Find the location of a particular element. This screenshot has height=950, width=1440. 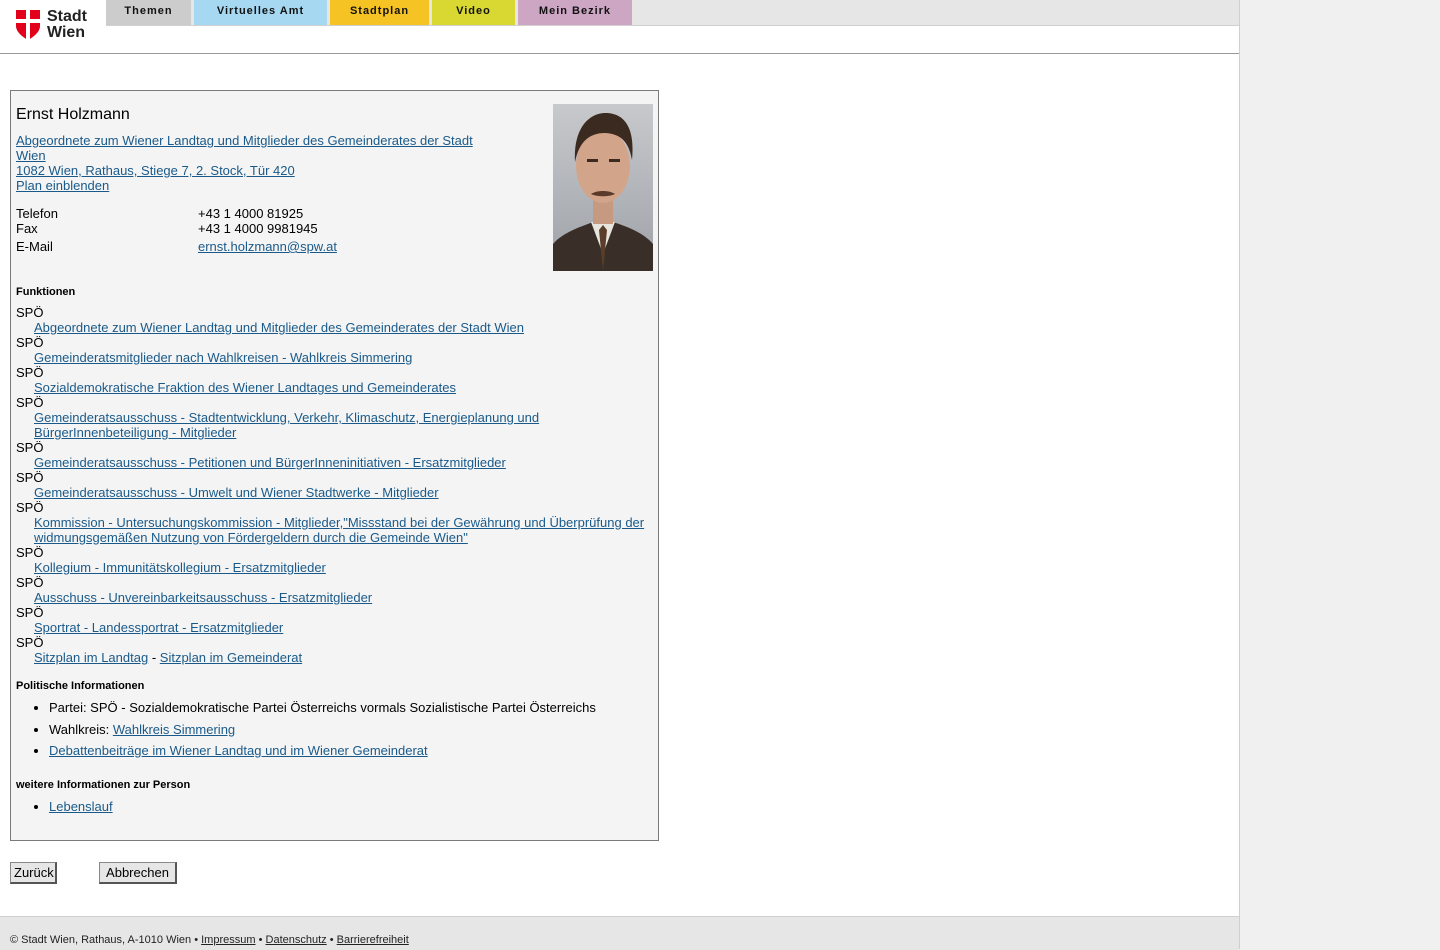

tab-stadtplan: Stadtplan is located at coordinates (379, 12).